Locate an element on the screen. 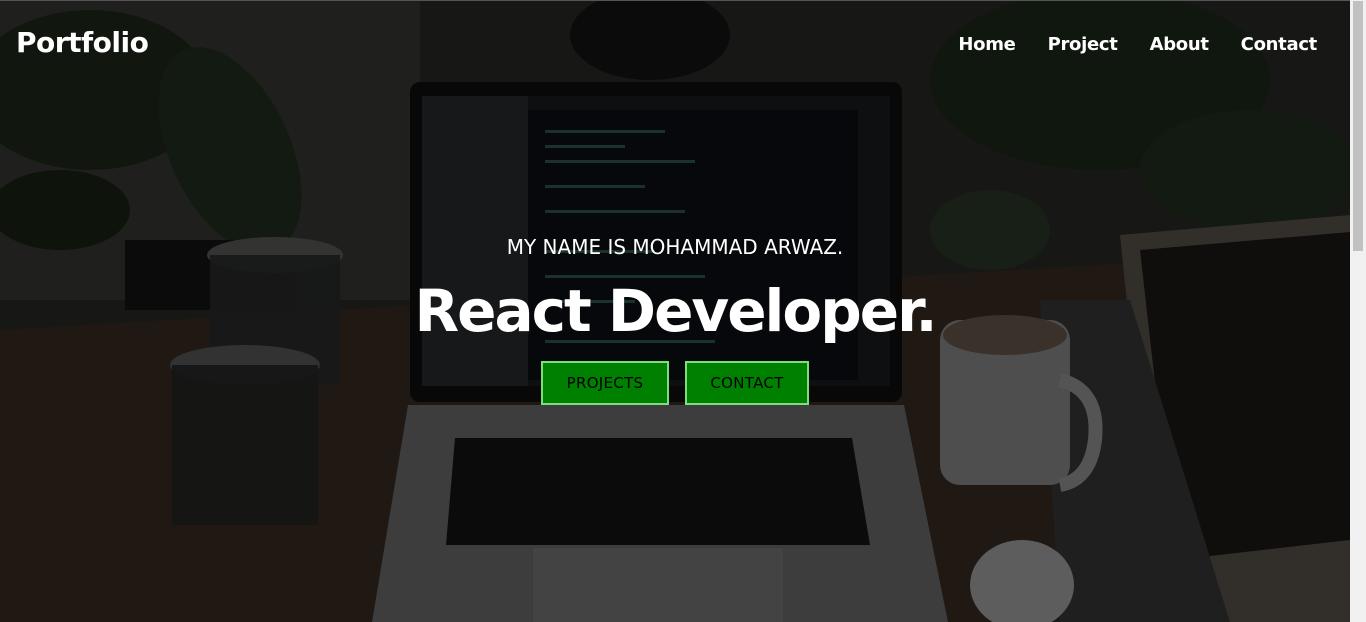 The height and width of the screenshot is (622, 1366). projects-button: PROJECTS is located at coordinates (605, 383).